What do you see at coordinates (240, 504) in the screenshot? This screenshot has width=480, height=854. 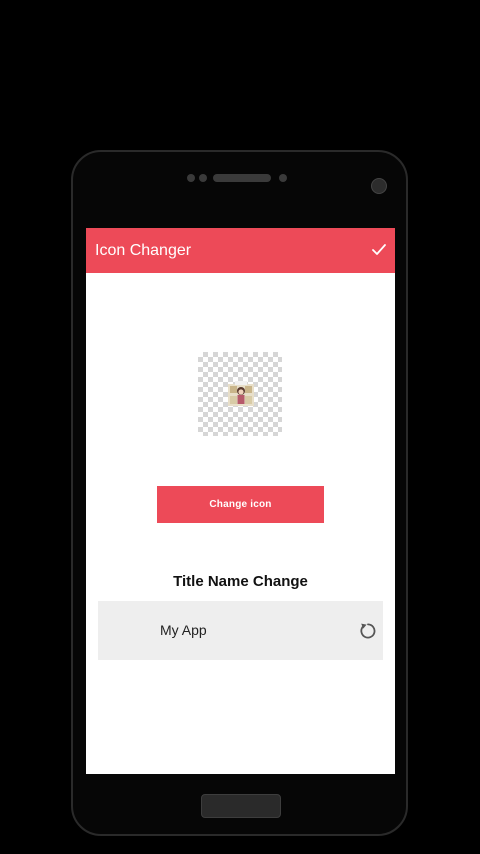 I see `change-icon-button: Change icon` at bounding box center [240, 504].